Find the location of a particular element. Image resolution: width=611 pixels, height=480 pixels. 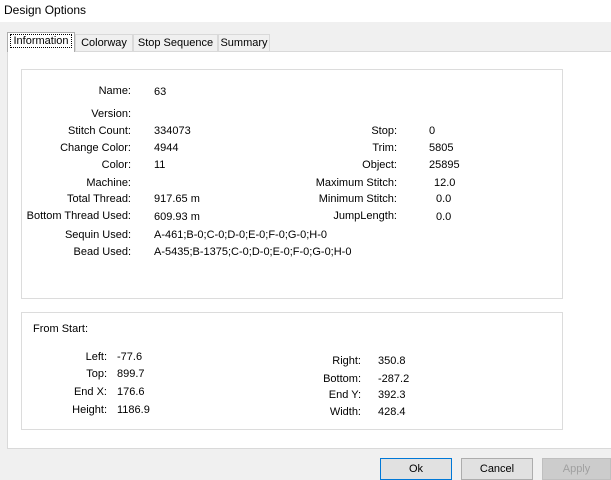

tab-colorway: Colorway is located at coordinates (104, 42).